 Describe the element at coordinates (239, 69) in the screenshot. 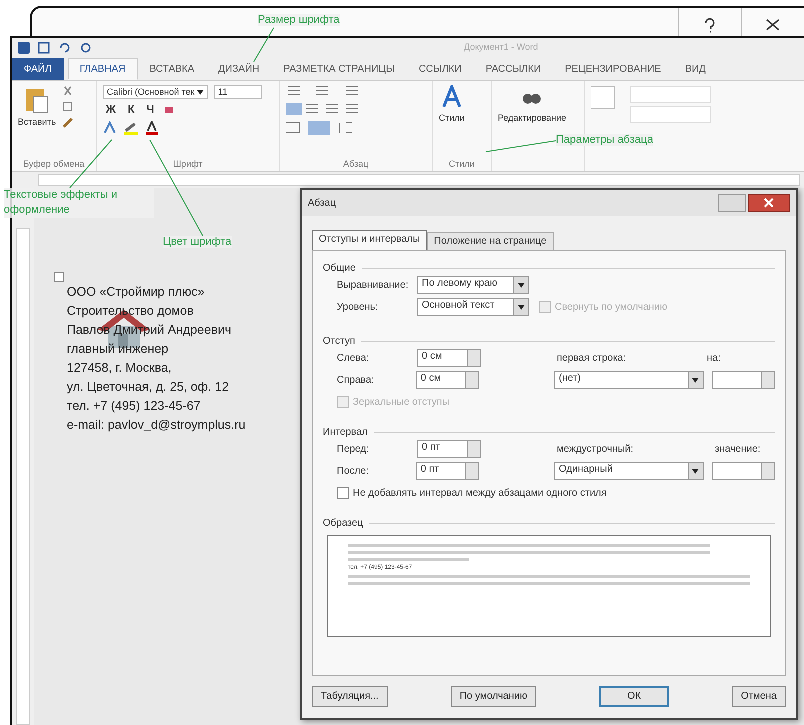

I see `ribbon-tab: ДИЗАЙН` at that location.